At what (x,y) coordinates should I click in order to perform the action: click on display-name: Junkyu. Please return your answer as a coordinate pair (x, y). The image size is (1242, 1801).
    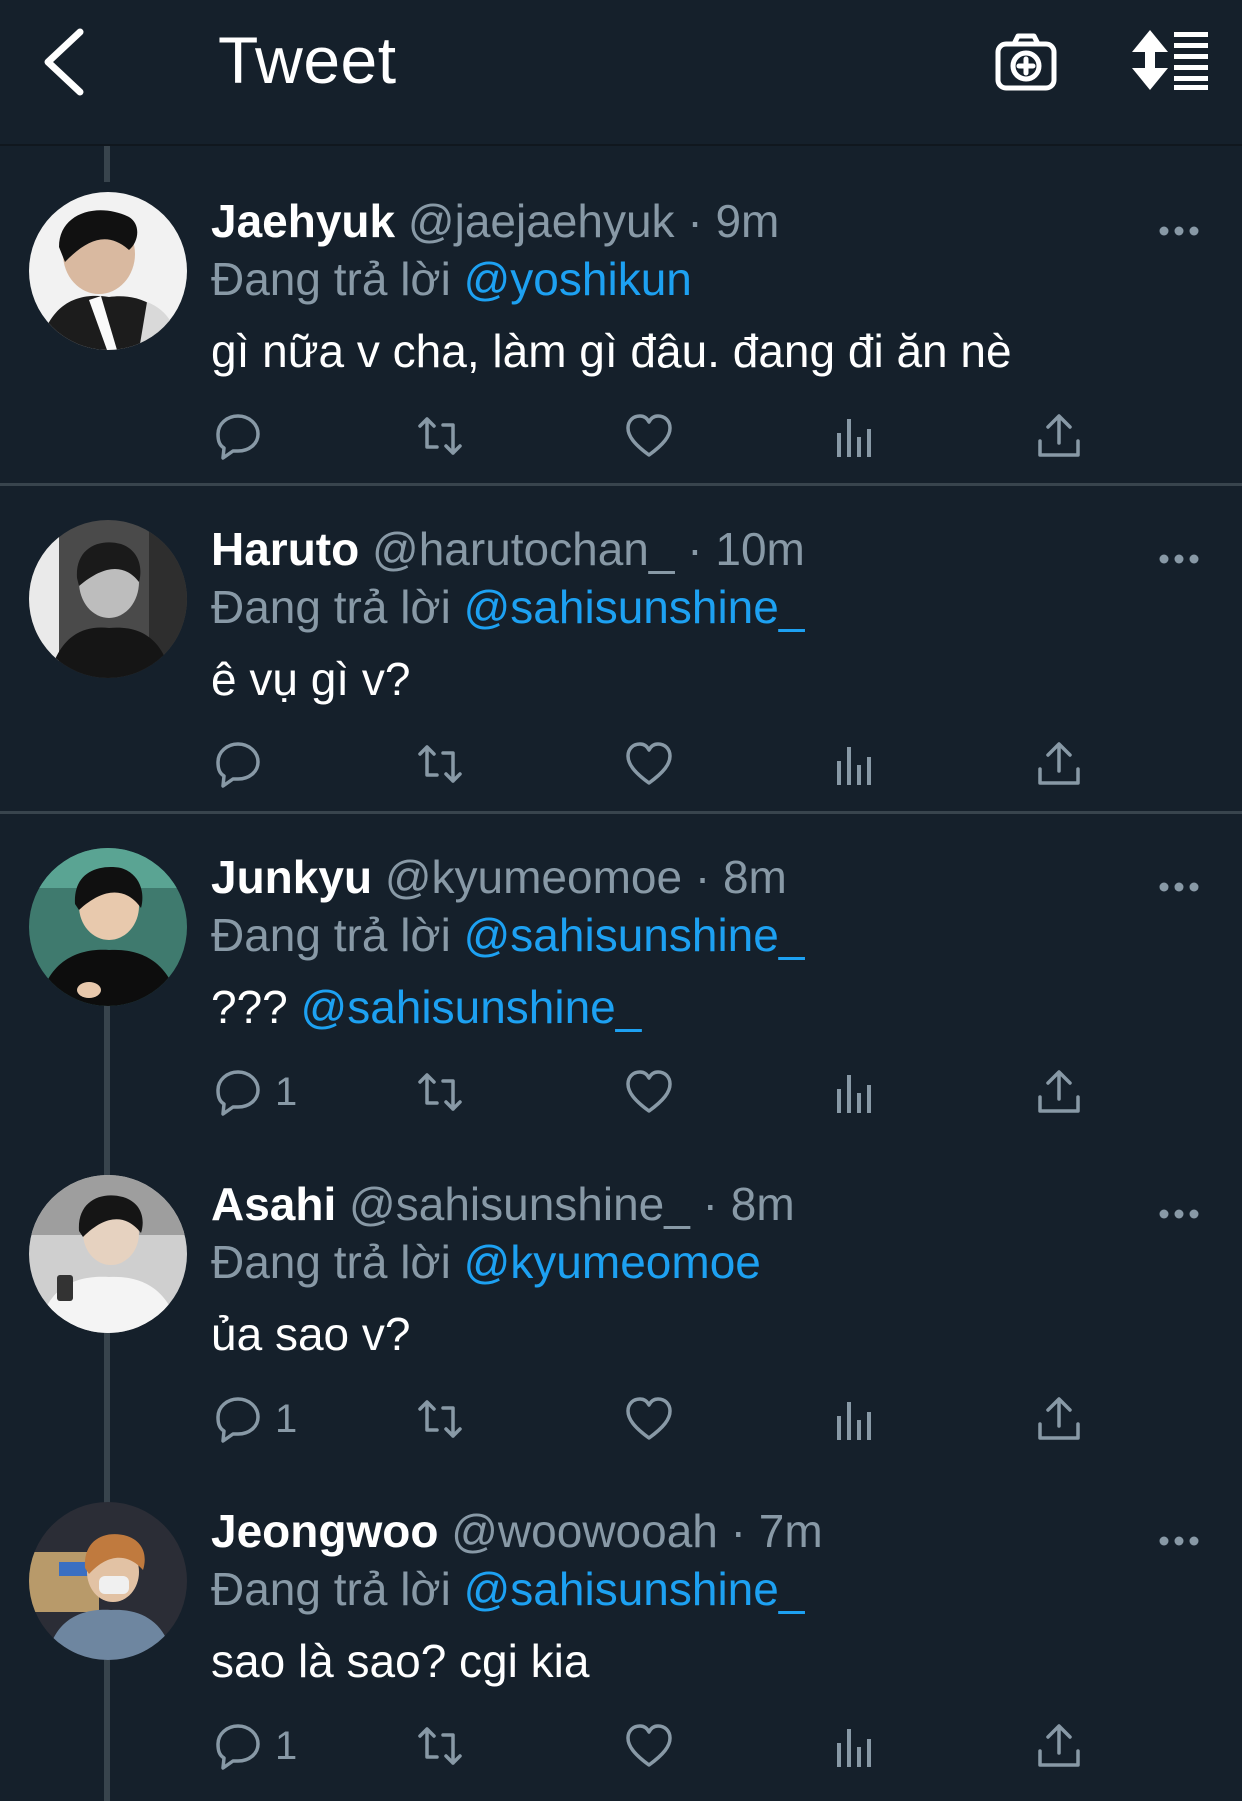
    Looking at the image, I should click on (291, 877).